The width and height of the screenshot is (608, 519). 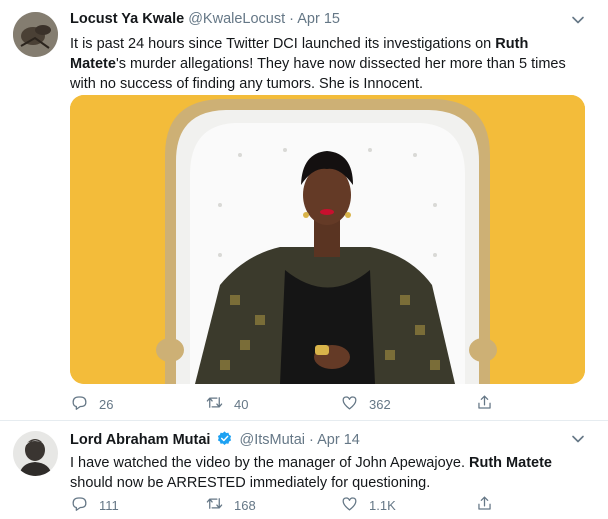 I want to click on verified-badge-icon, so click(x=224, y=440).